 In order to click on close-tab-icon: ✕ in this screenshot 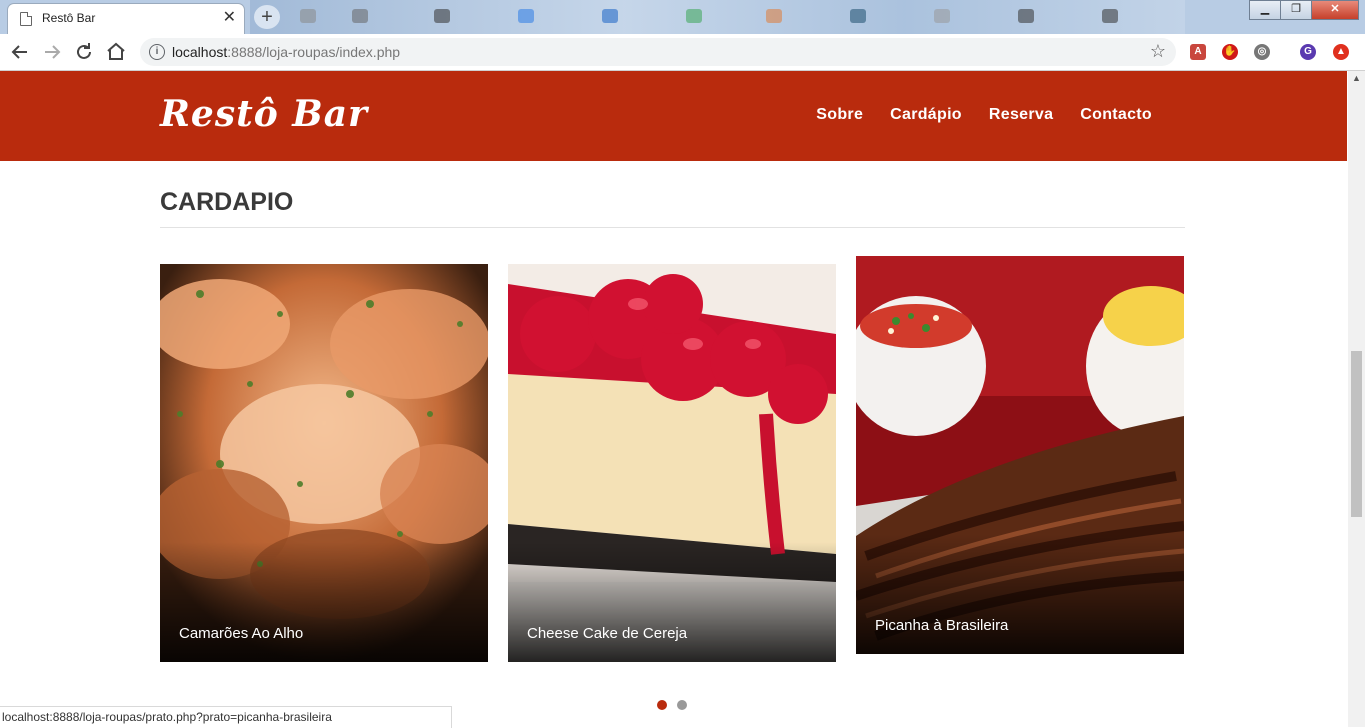, I will do `click(229, 18)`.